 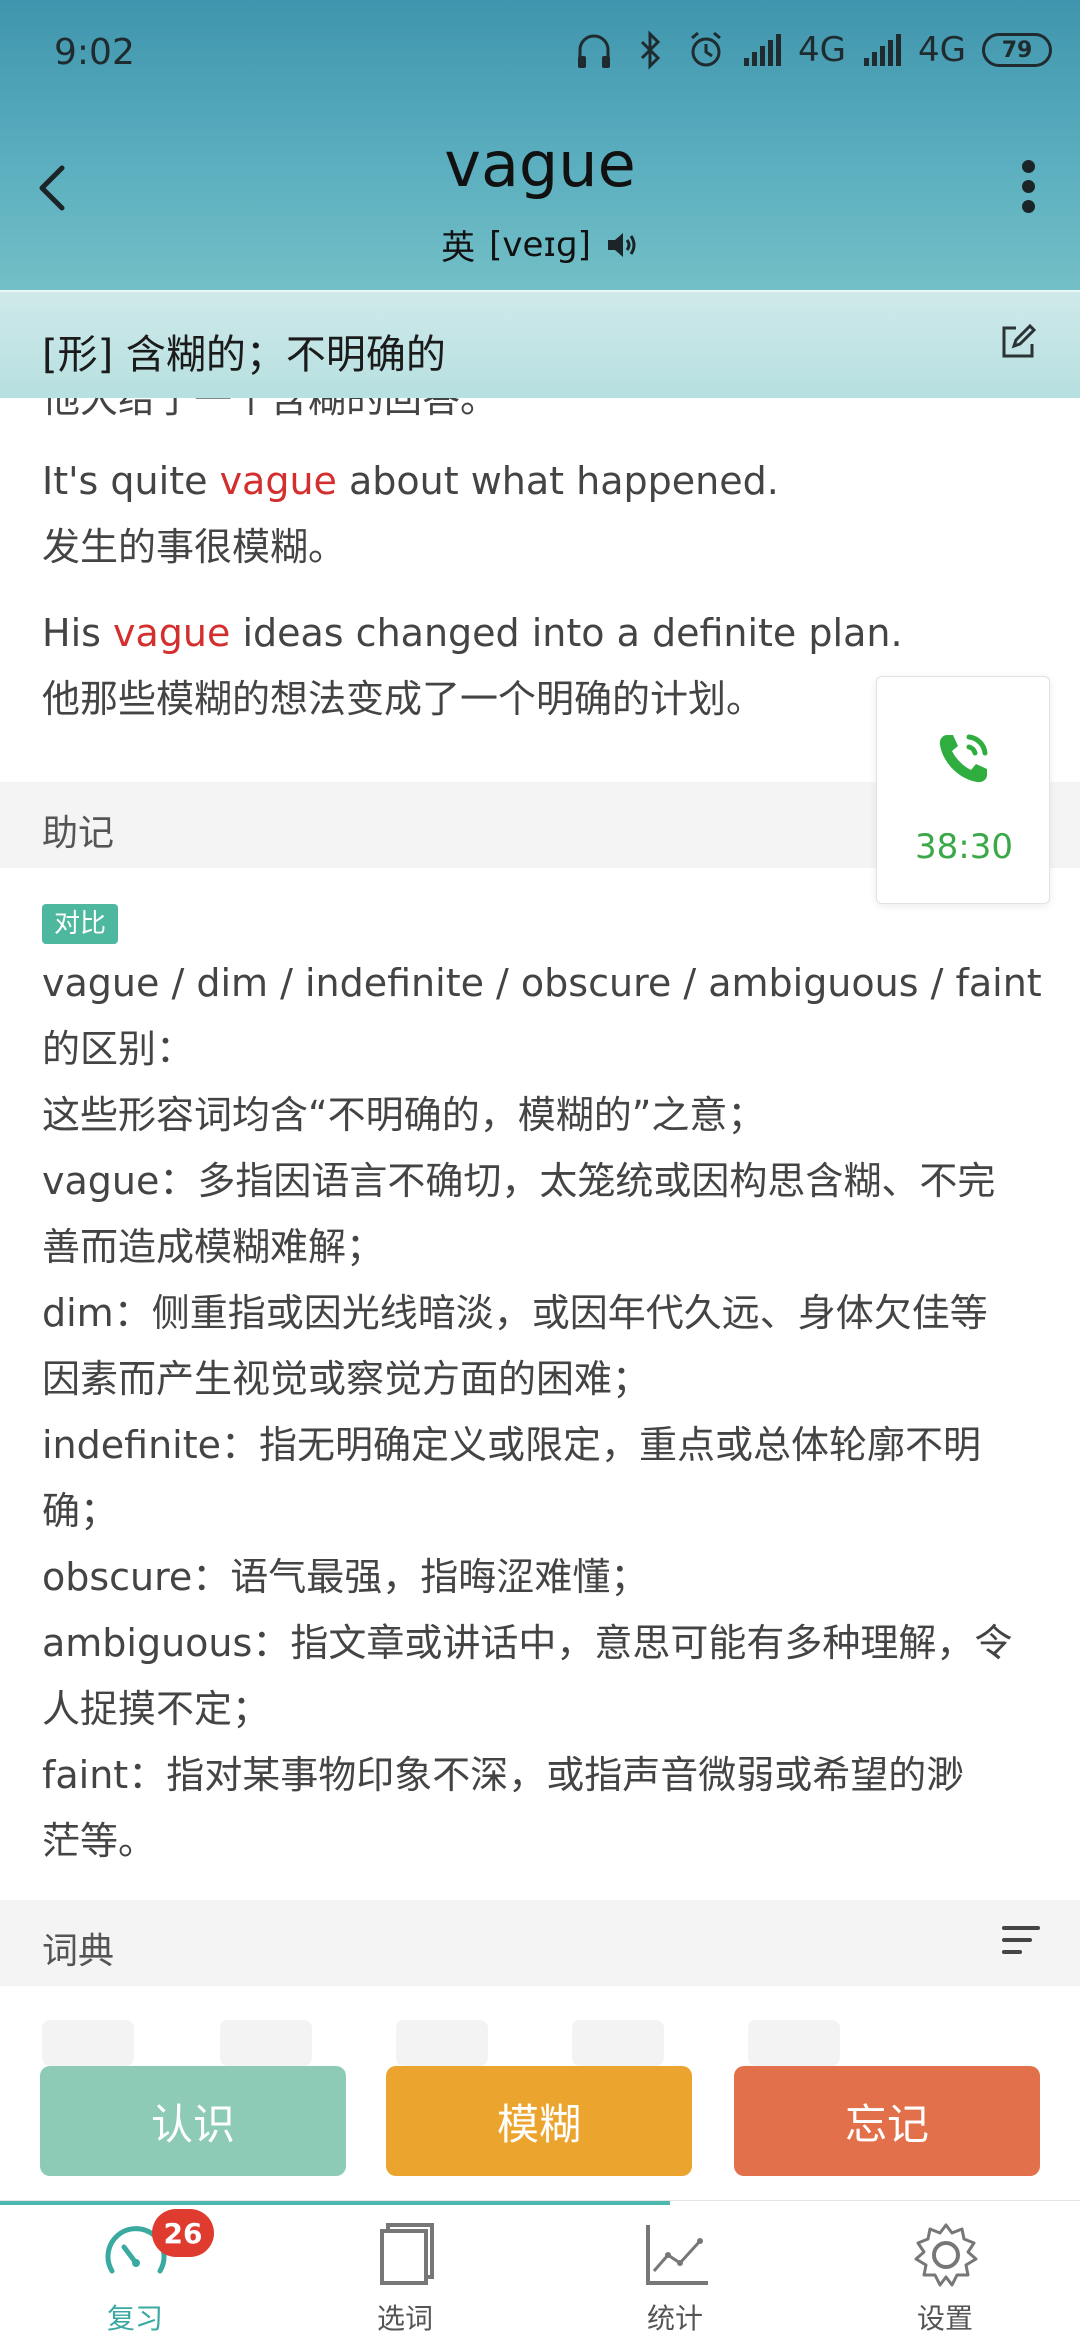 What do you see at coordinates (194, 547) in the screenshot?
I see `example-zh: 发生的事很模糊。` at bounding box center [194, 547].